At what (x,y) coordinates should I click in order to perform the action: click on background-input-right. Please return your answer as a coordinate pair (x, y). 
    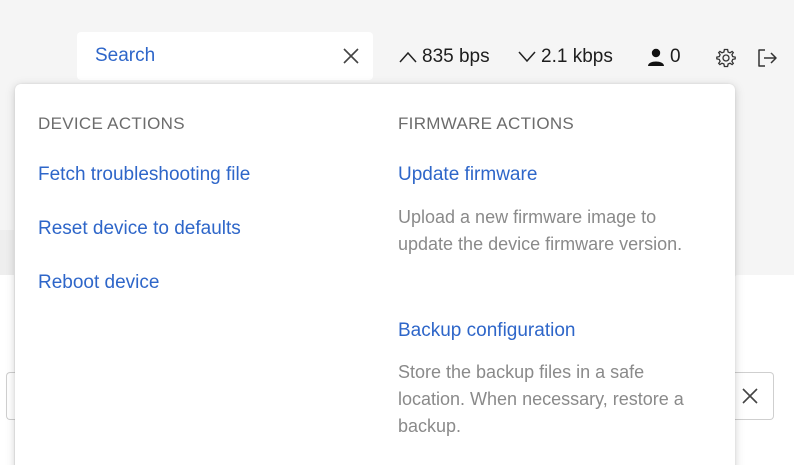
    Looking at the image, I should click on (754, 396).